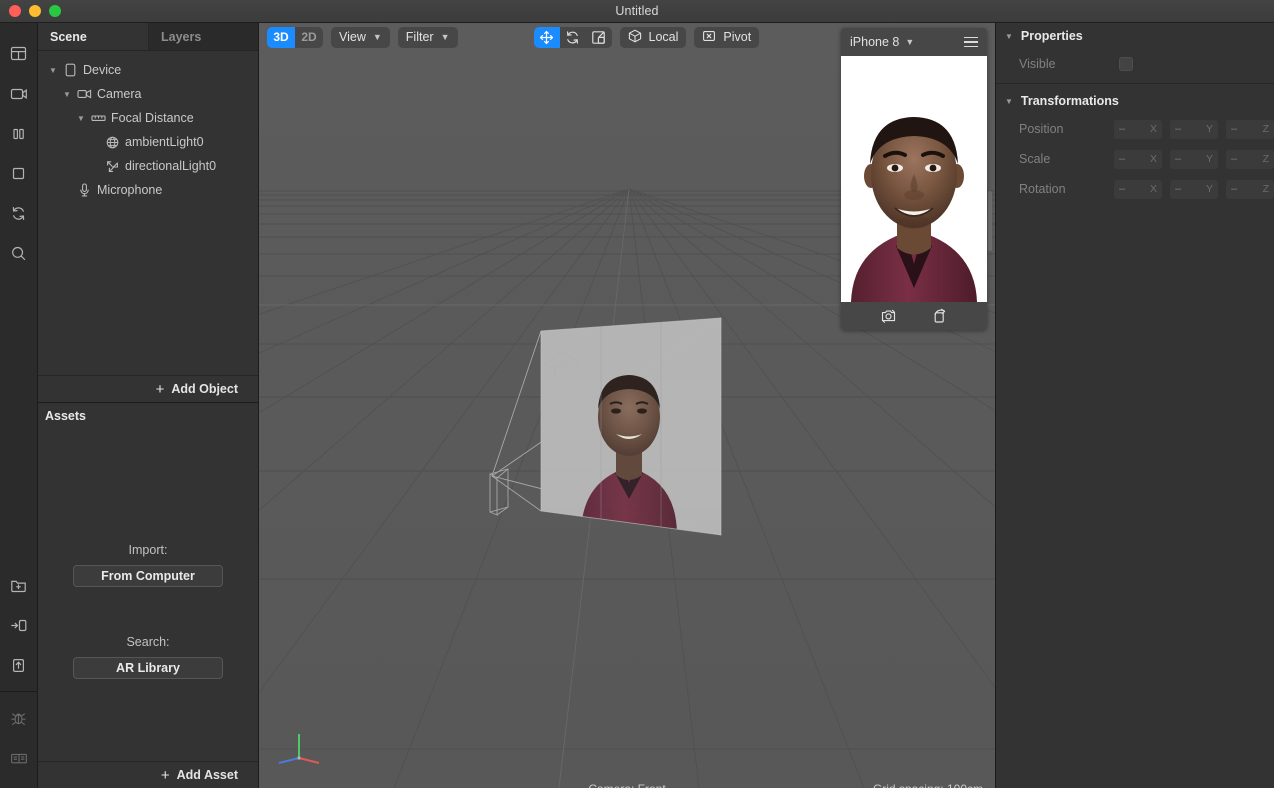  I want to click on hamburger-menu-icon, so click(971, 42).